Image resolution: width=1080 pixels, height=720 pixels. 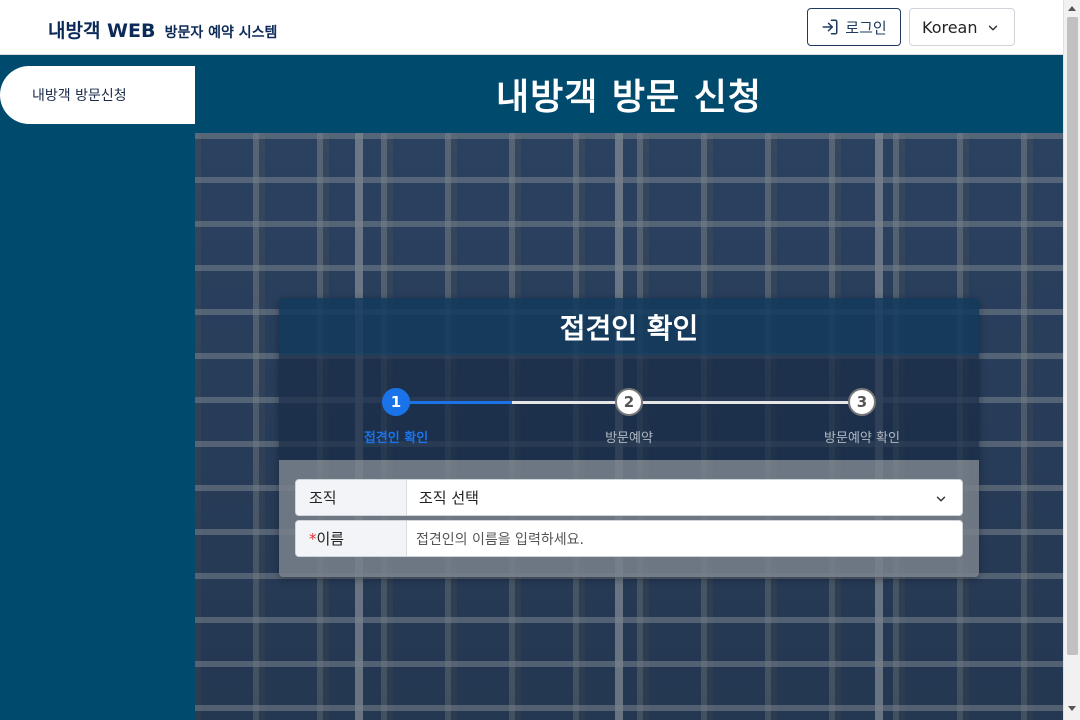 I want to click on step-1-label: 접견인 확인, so click(x=396, y=438).